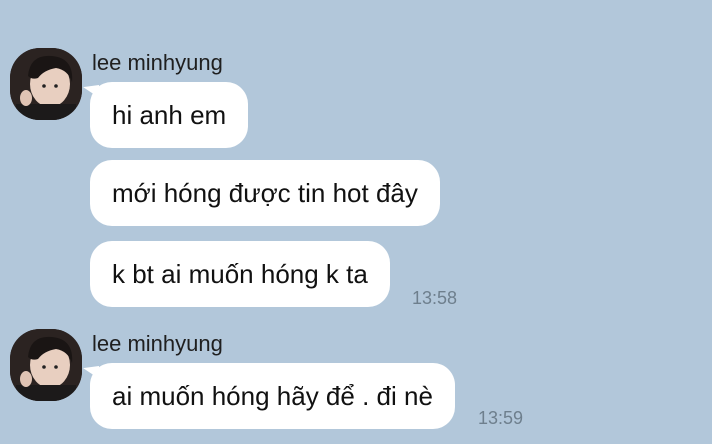  What do you see at coordinates (272, 396) in the screenshot?
I see `message-bubble: ai muốn hóng hãy để . đi nè` at bounding box center [272, 396].